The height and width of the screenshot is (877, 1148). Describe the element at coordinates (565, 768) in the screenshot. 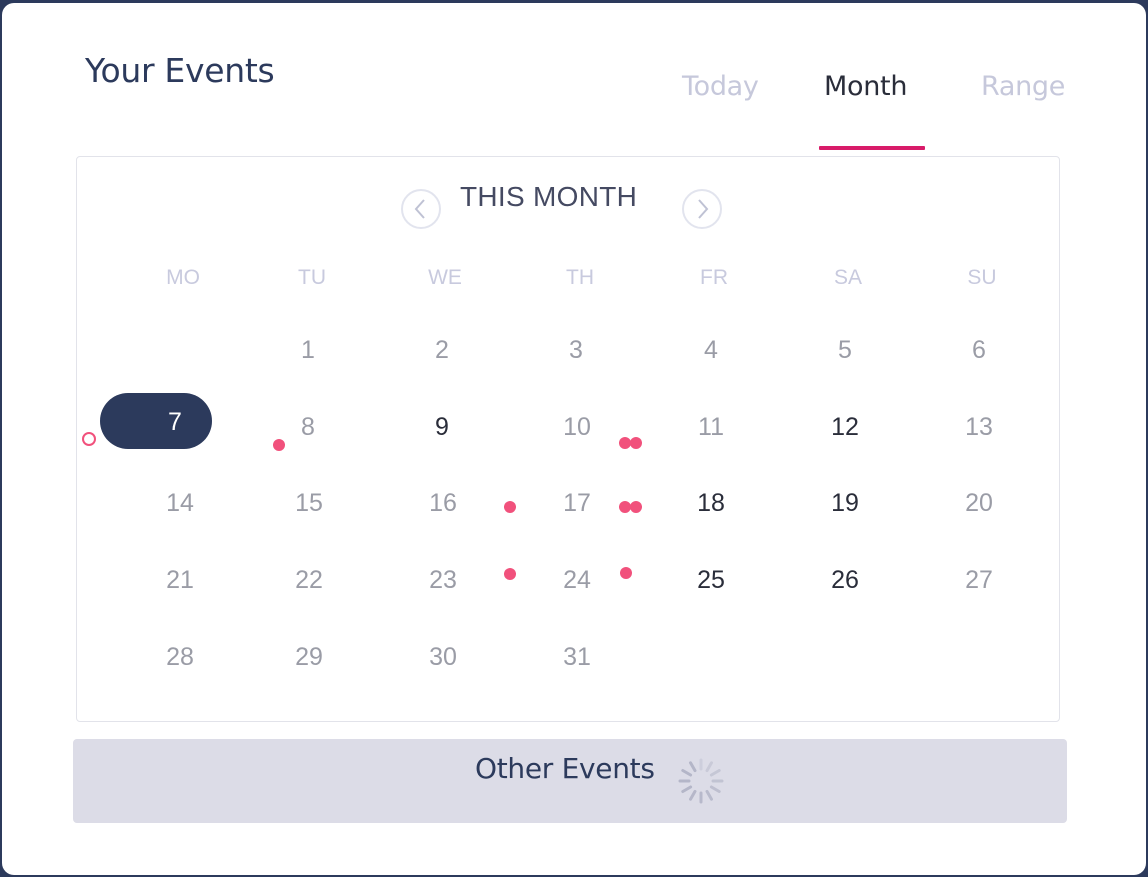

I see `other-events-label: Other Events` at that location.